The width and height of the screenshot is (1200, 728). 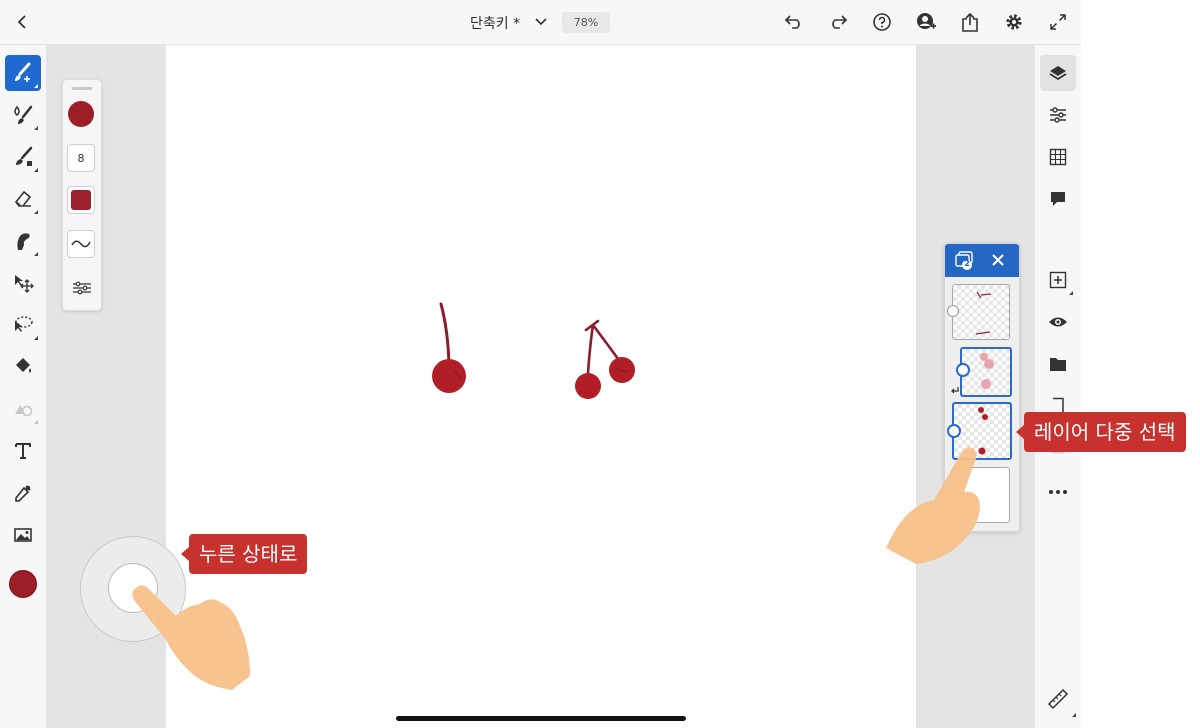 What do you see at coordinates (982, 260) in the screenshot?
I see `layers-panel-header: 2` at bounding box center [982, 260].